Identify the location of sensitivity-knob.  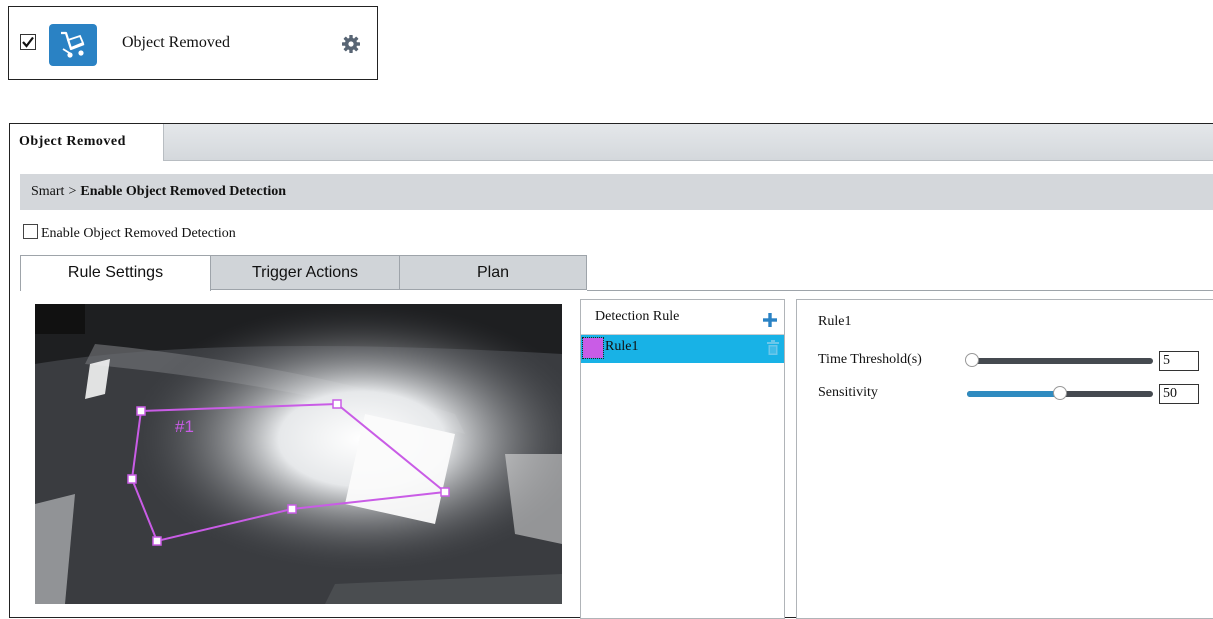
(1060, 393).